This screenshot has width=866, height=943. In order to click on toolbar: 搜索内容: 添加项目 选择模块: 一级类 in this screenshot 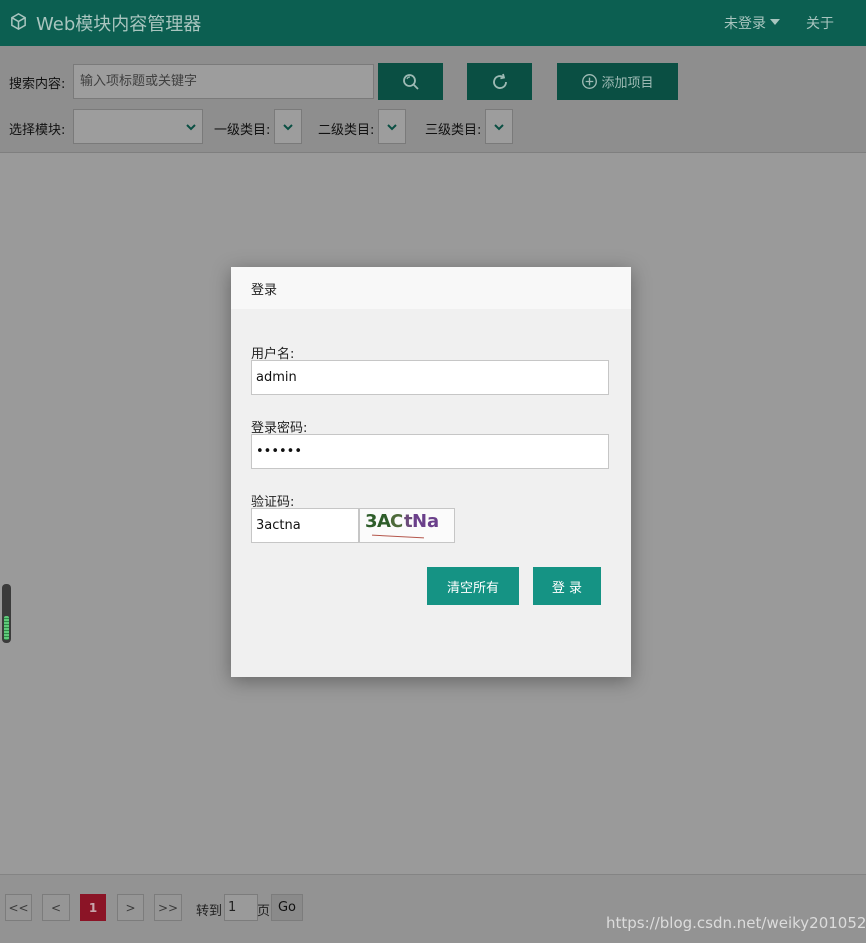, I will do `click(433, 99)`.